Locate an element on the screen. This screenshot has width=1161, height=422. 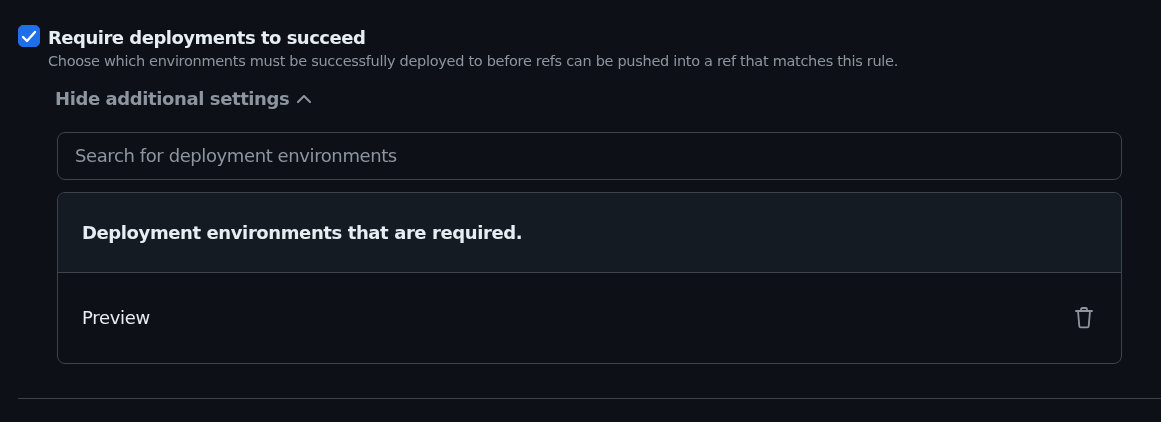
check-icon is located at coordinates (29, 36).